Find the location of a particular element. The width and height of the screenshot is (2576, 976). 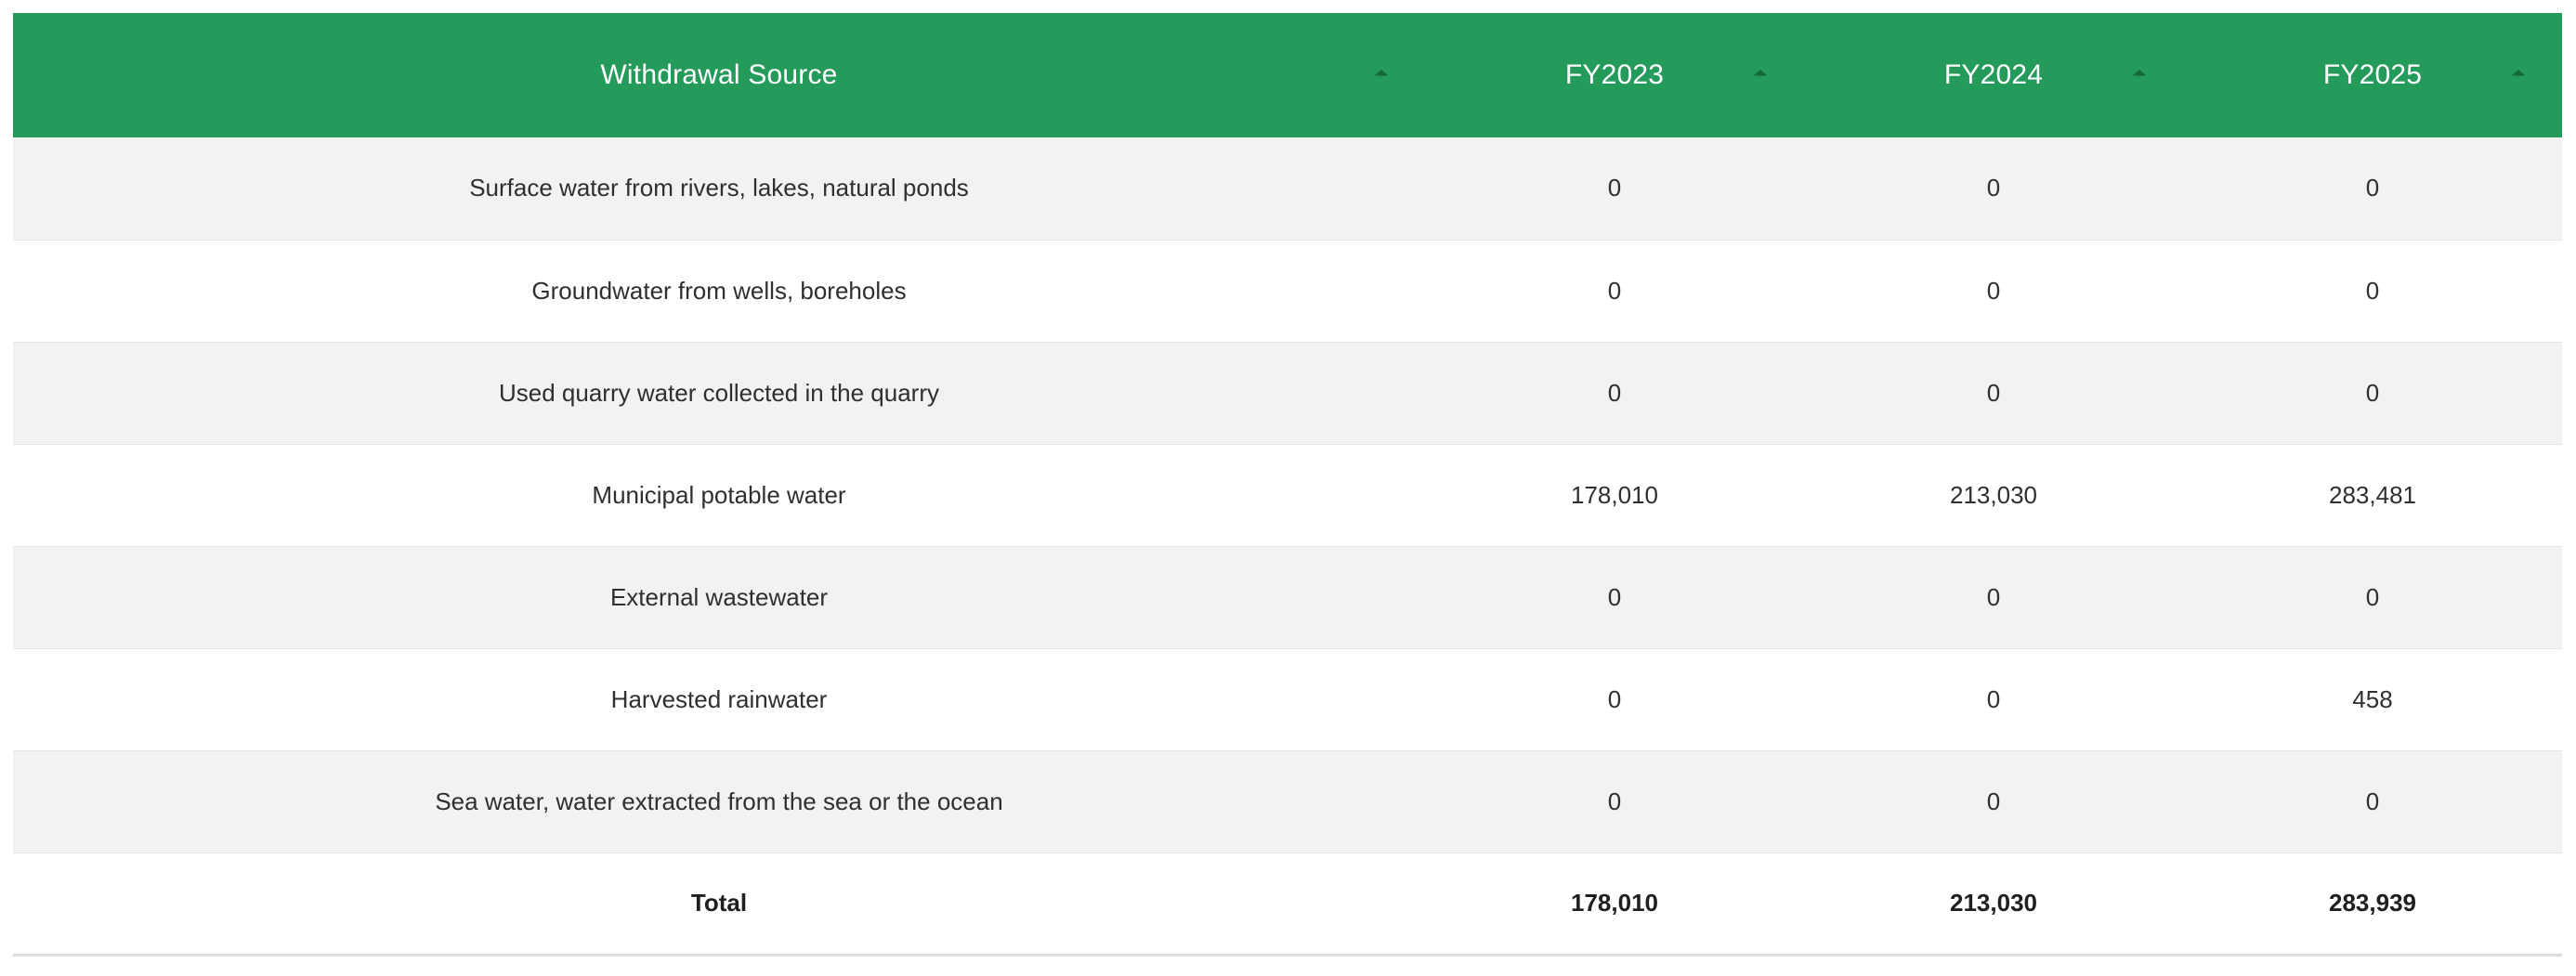

column-header-fy2025: FY2025 is located at coordinates (2372, 75).